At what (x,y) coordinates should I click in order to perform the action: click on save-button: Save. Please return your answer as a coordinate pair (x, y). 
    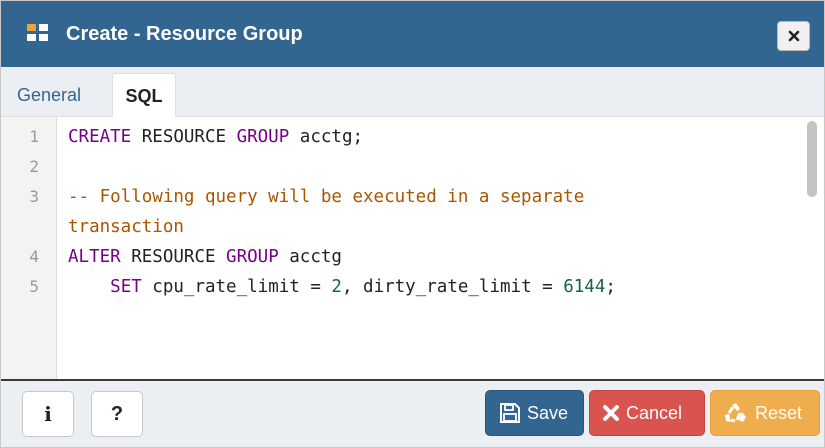
    Looking at the image, I should click on (534, 413).